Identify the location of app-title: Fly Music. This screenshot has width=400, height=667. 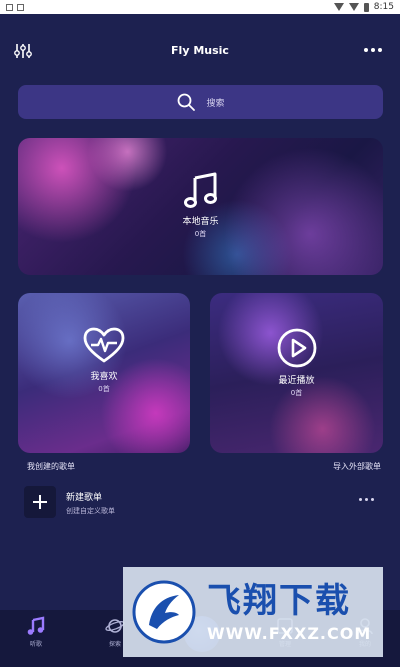
(200, 50).